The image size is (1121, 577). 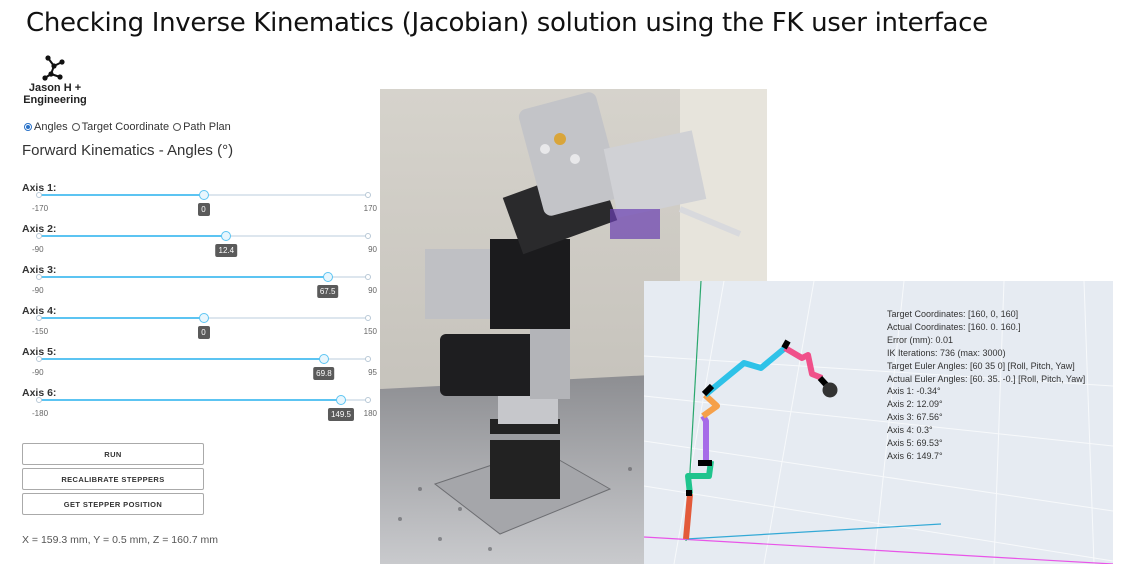 What do you see at coordinates (51, 127) in the screenshot?
I see `mode-angles-label: Angles` at bounding box center [51, 127].